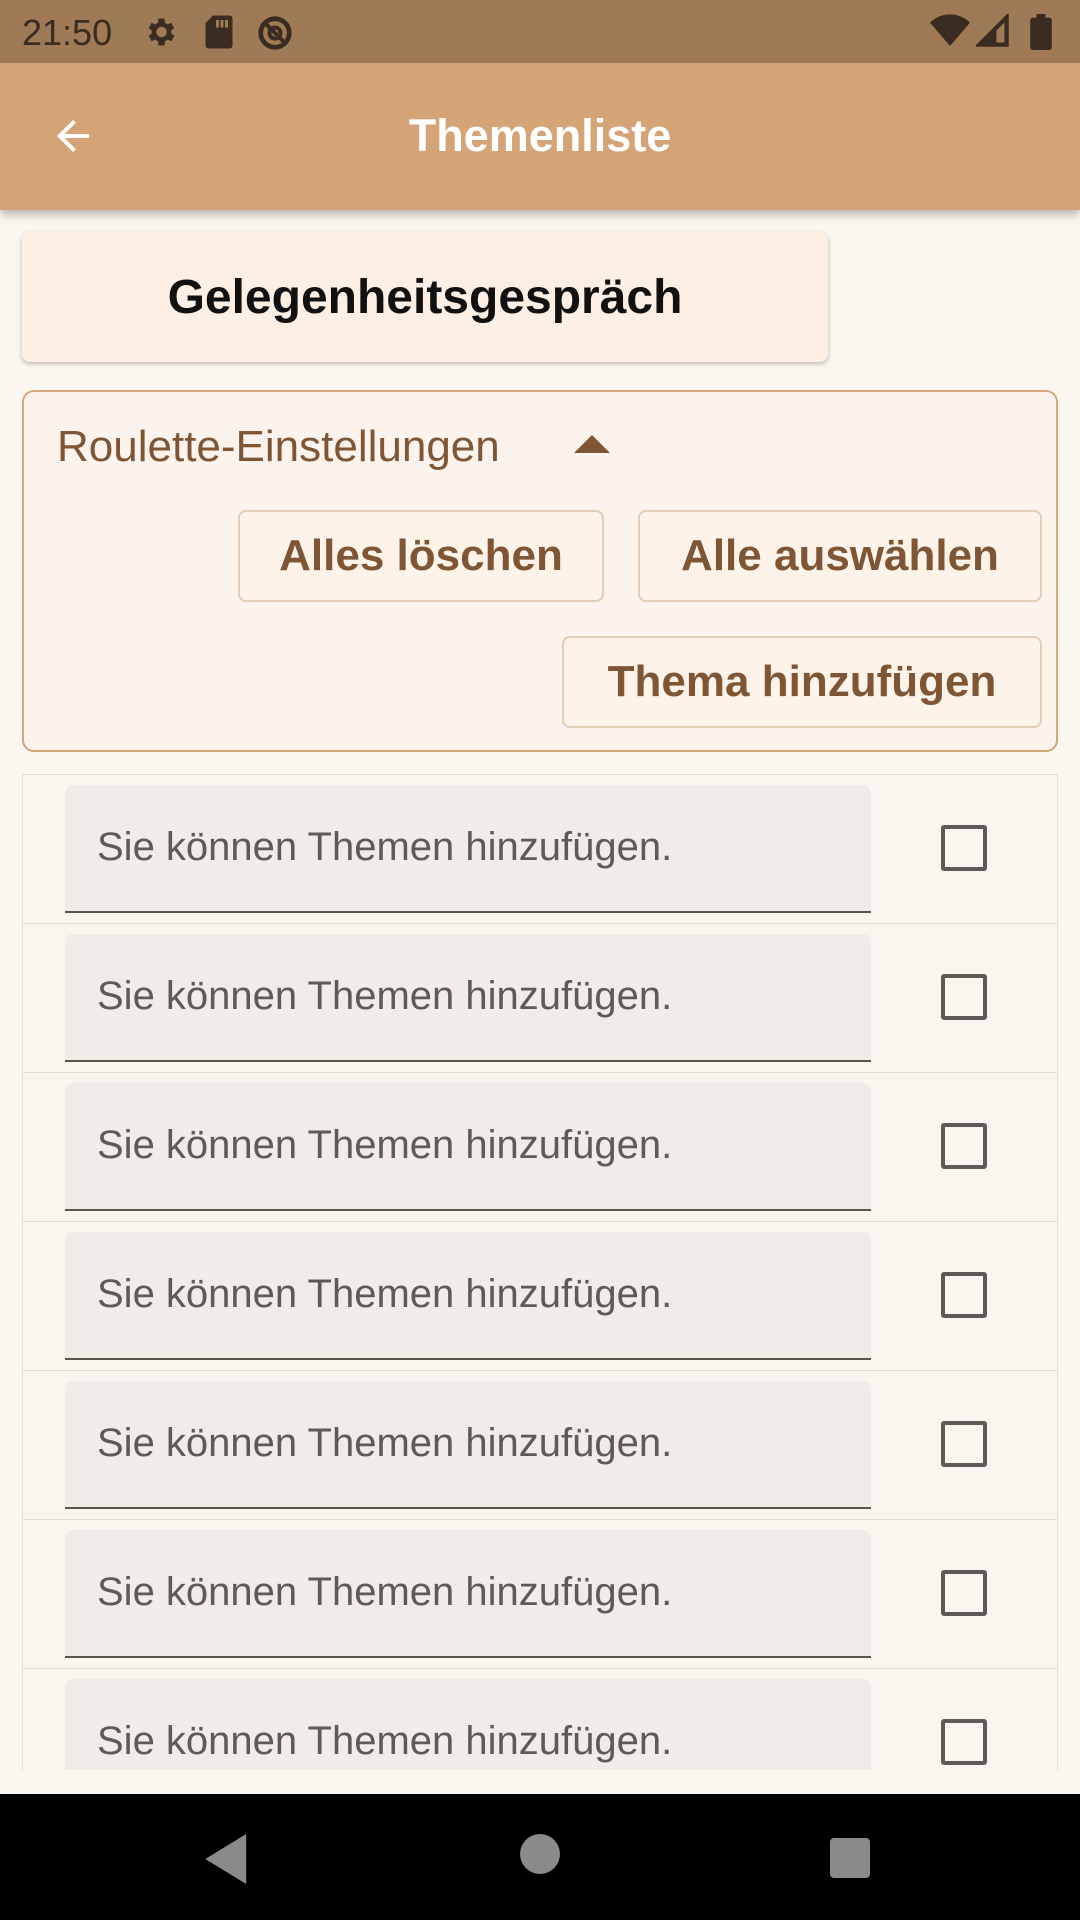 This screenshot has width=1080, height=1920. Describe the element at coordinates (421, 556) in the screenshot. I see `clear-all-button: Alles löschen` at that location.